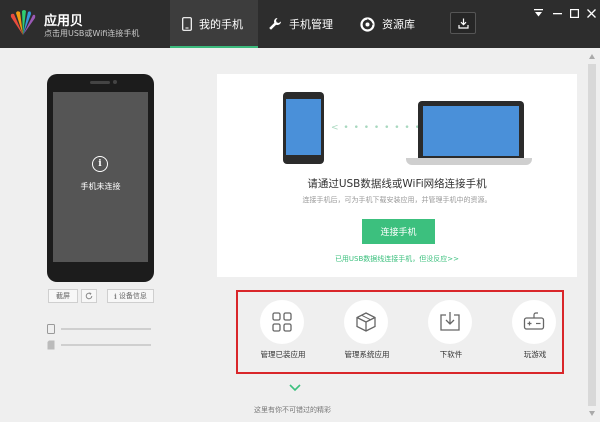  Describe the element at coordinates (187, 24) in the screenshot. I see `phone-icon` at that location.